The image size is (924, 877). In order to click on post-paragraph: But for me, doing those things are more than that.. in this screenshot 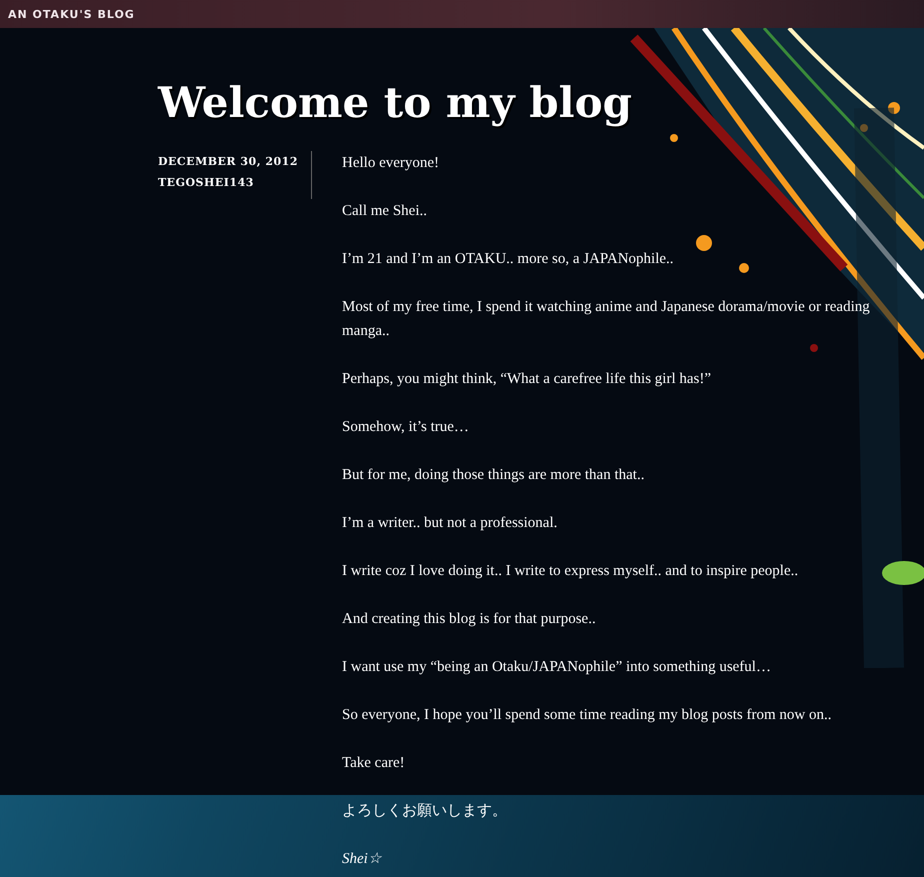, I will do `click(493, 475)`.